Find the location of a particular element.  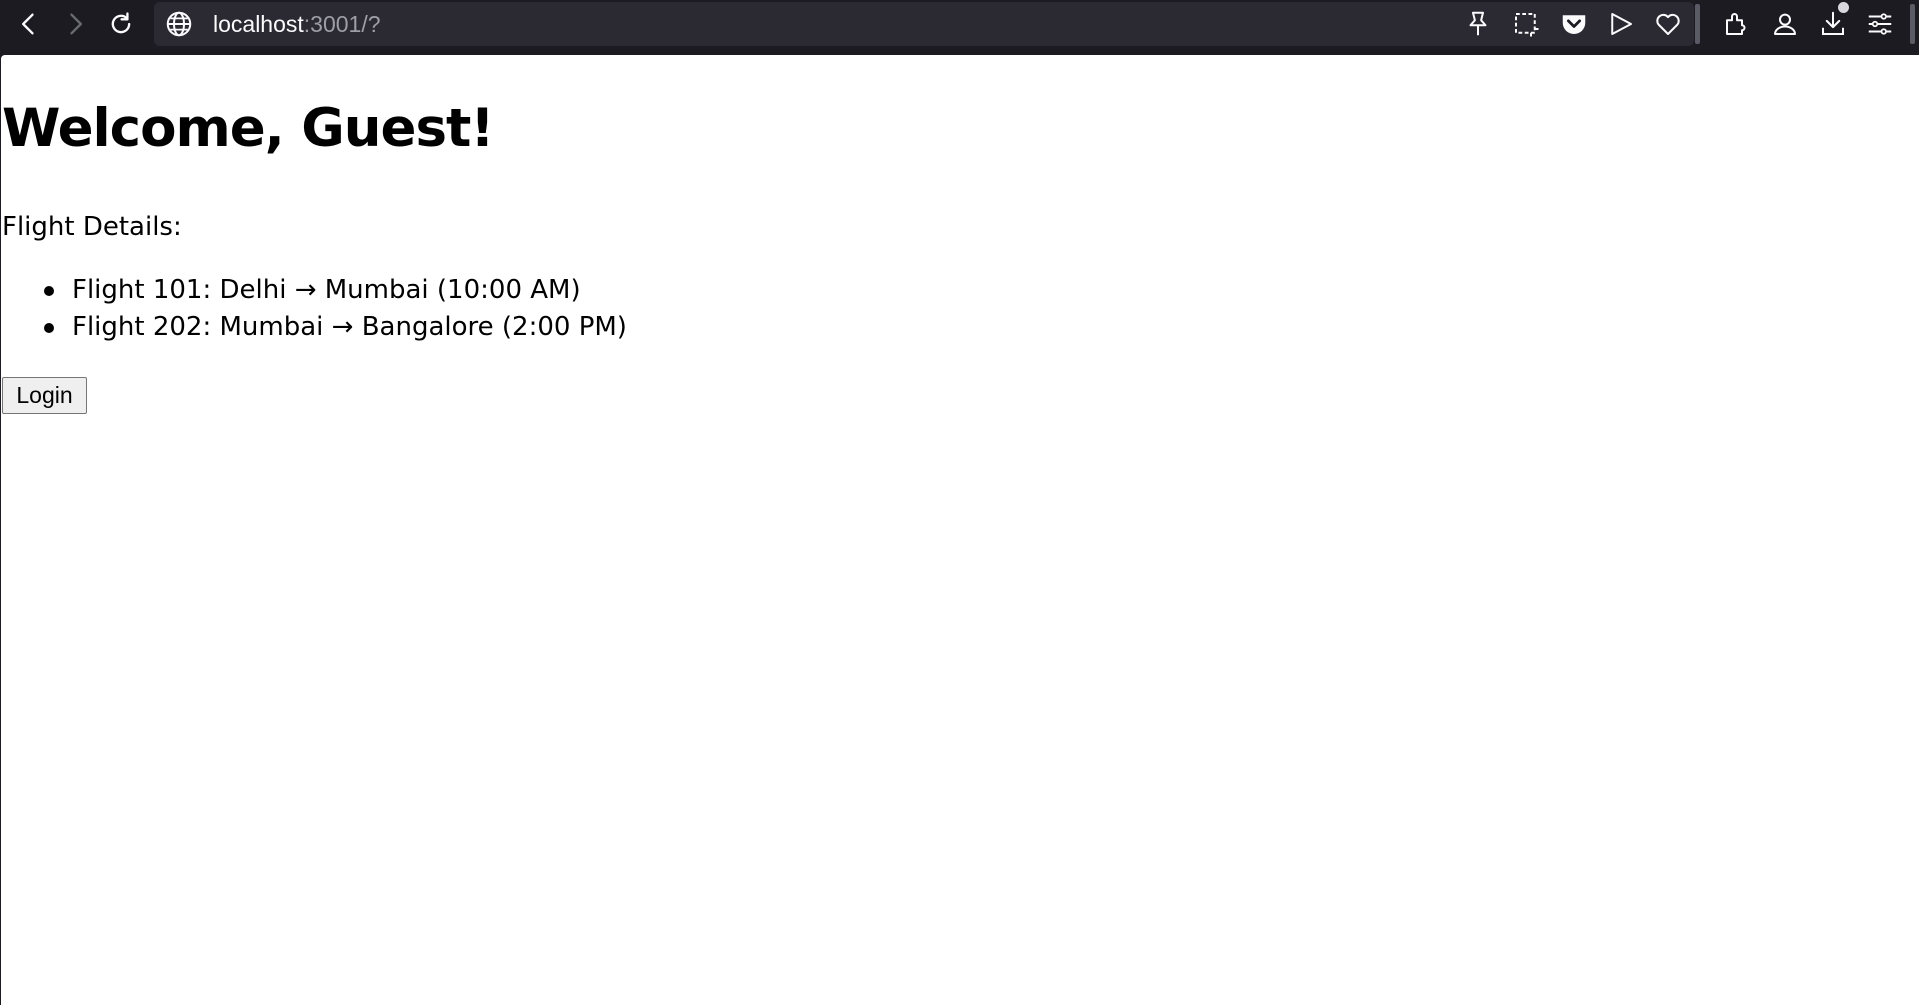

pocket-icon is located at coordinates (1574, 24).